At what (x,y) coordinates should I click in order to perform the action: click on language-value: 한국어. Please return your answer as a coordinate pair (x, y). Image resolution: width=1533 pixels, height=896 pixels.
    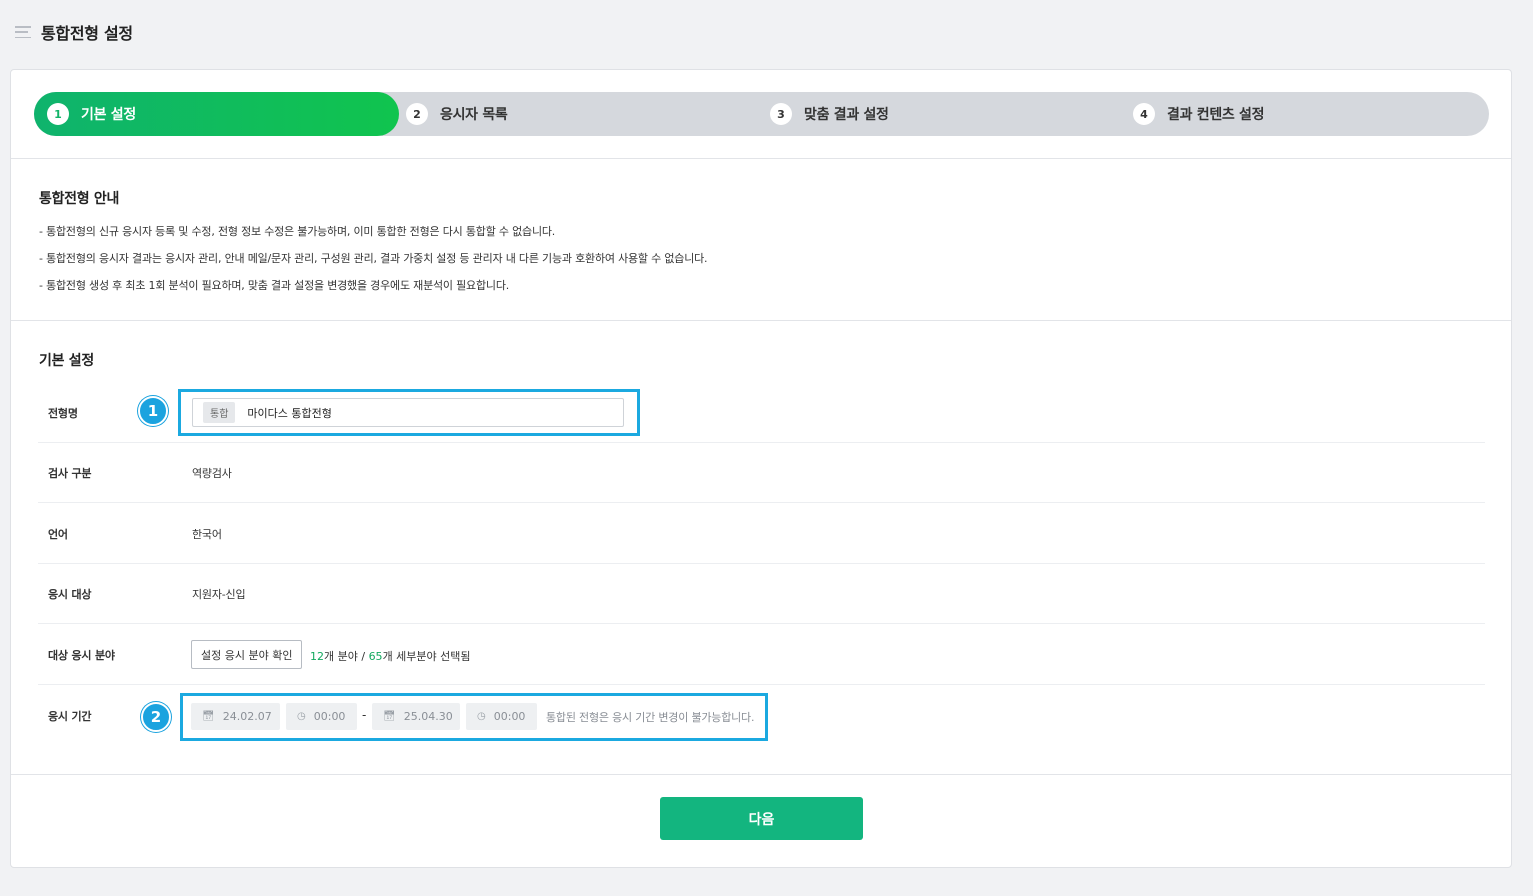
    Looking at the image, I should click on (207, 534).